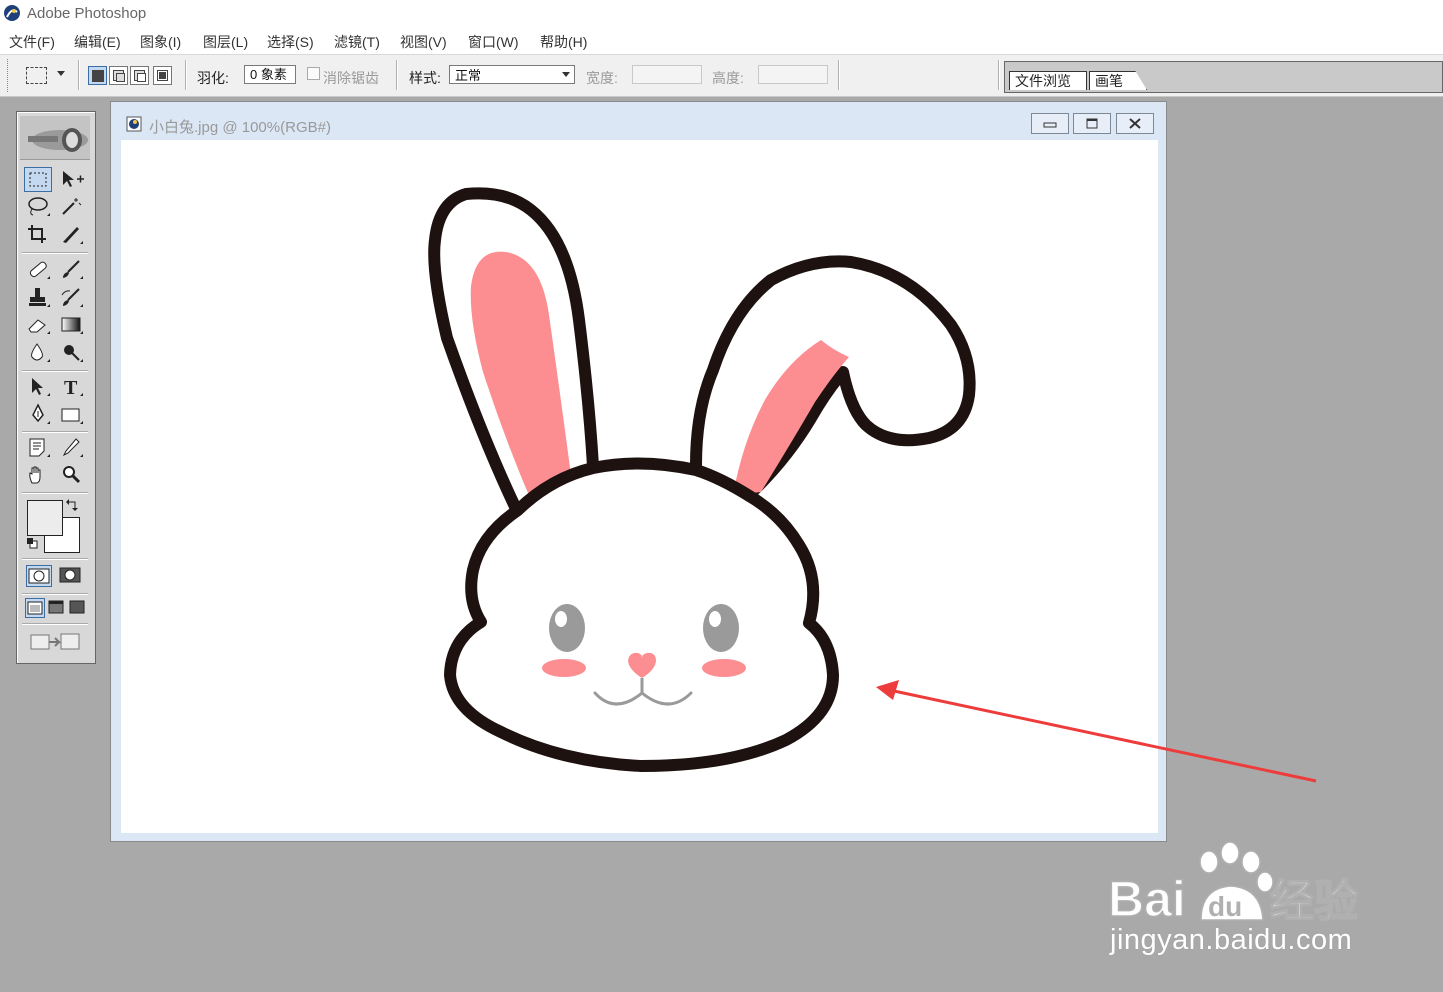 Image resolution: width=1443 pixels, height=992 pixels. I want to click on new-selection-button, so click(97, 75).